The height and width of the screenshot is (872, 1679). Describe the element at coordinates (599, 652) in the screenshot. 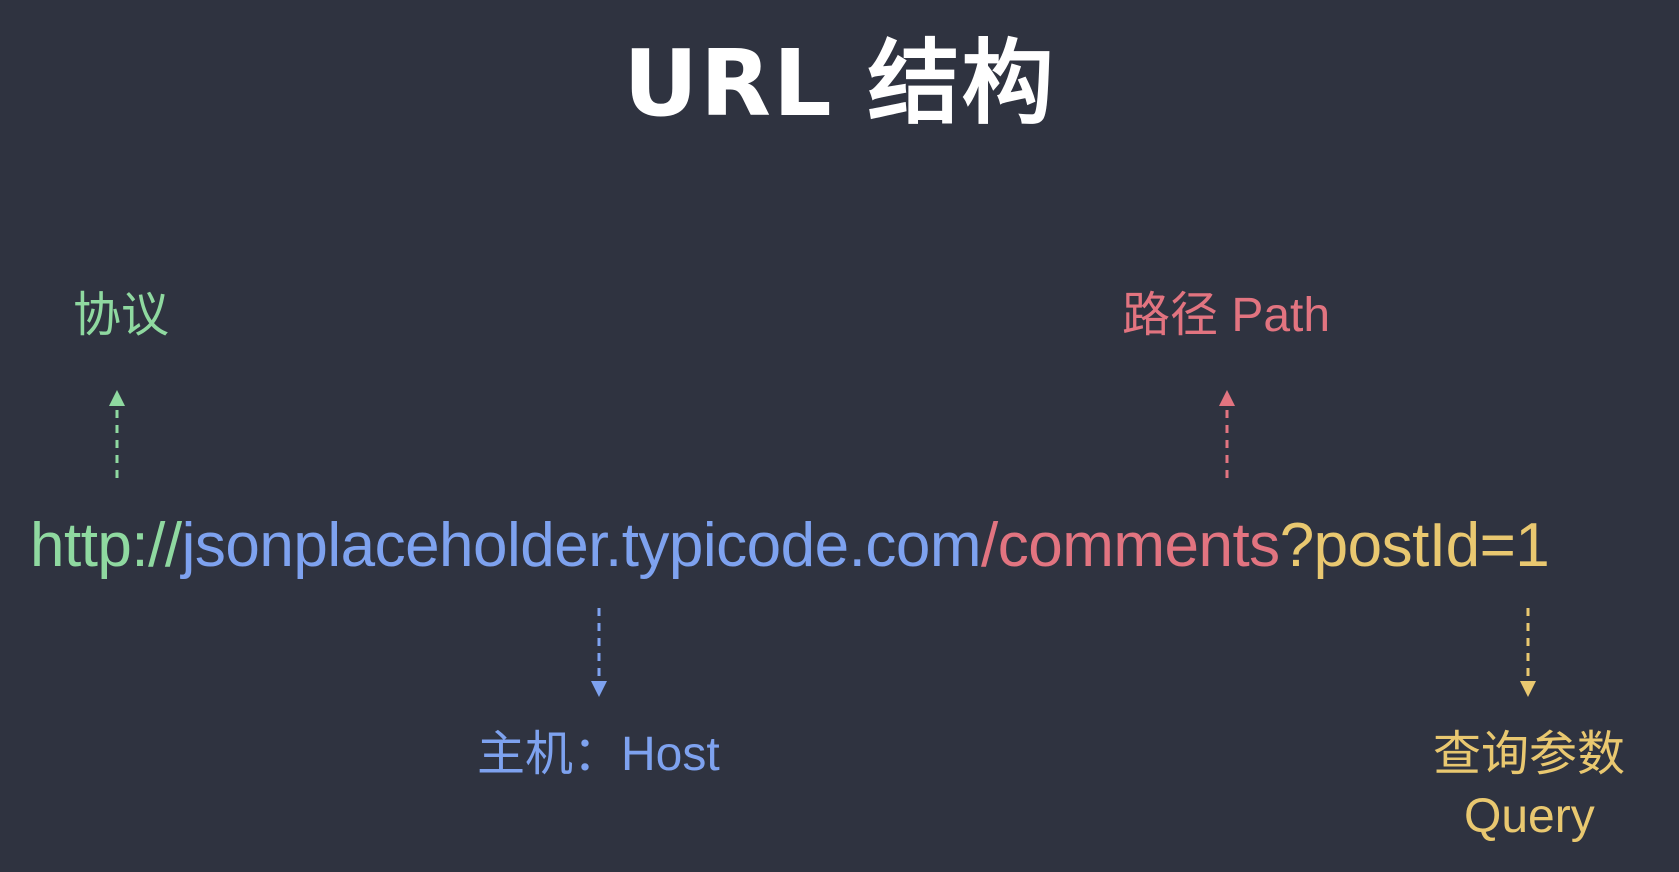

I see `host-arrow-icon` at that location.